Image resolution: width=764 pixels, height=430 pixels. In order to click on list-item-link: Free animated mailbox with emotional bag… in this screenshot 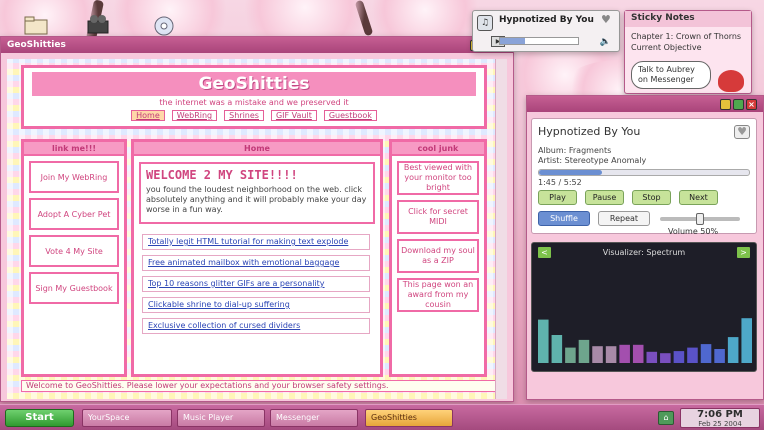, I will do `click(256, 263)`.